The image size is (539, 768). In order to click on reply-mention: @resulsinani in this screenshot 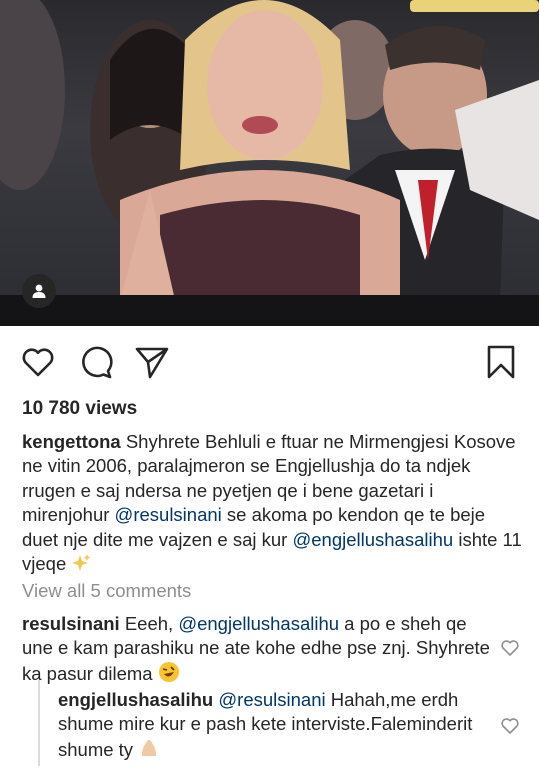, I will do `click(271, 699)`.